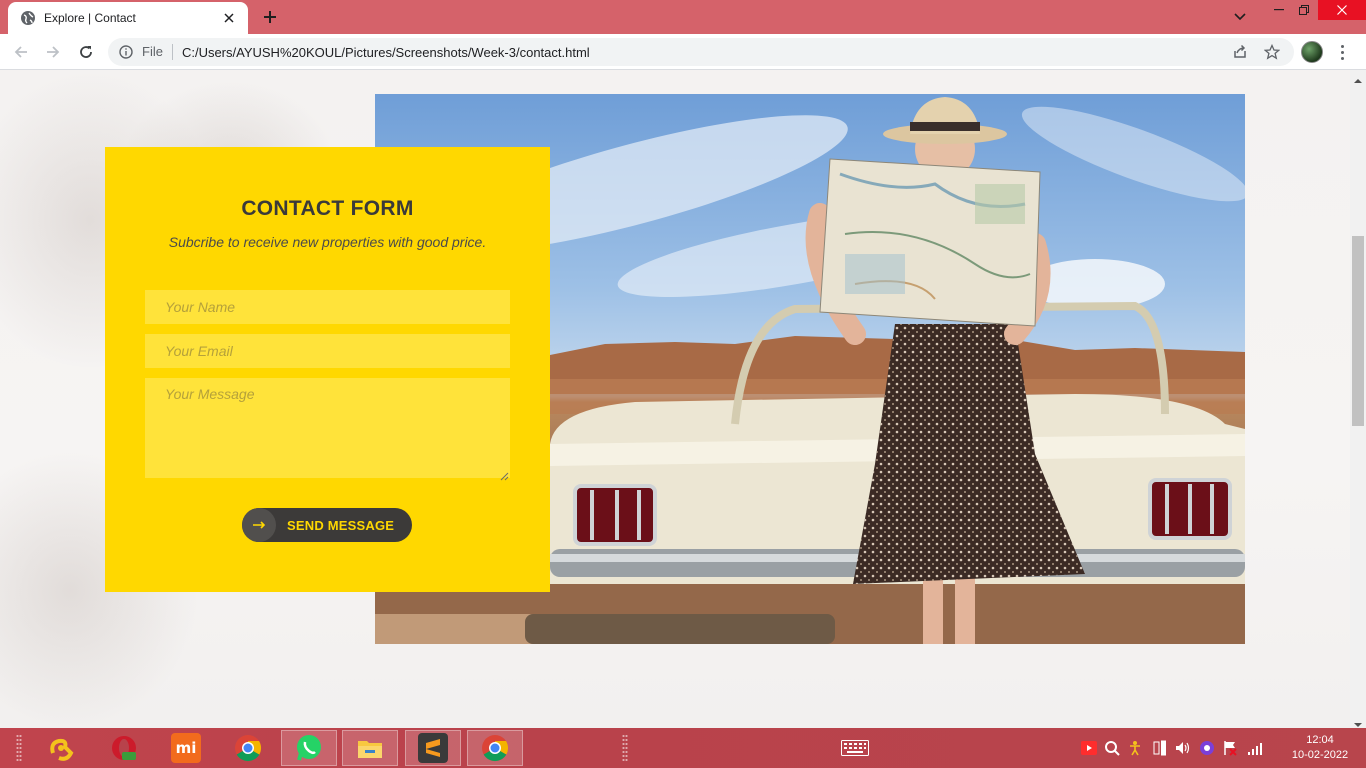 This screenshot has width=1366, height=768. I want to click on tab-explore-contact: Explore | Contact, so click(128, 18).